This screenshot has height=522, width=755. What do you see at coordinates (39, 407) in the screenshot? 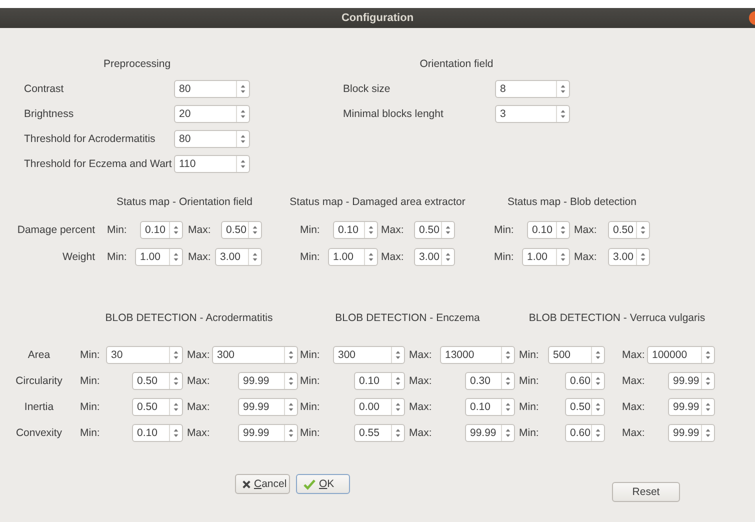
I see `row-label: Inertia` at bounding box center [39, 407].